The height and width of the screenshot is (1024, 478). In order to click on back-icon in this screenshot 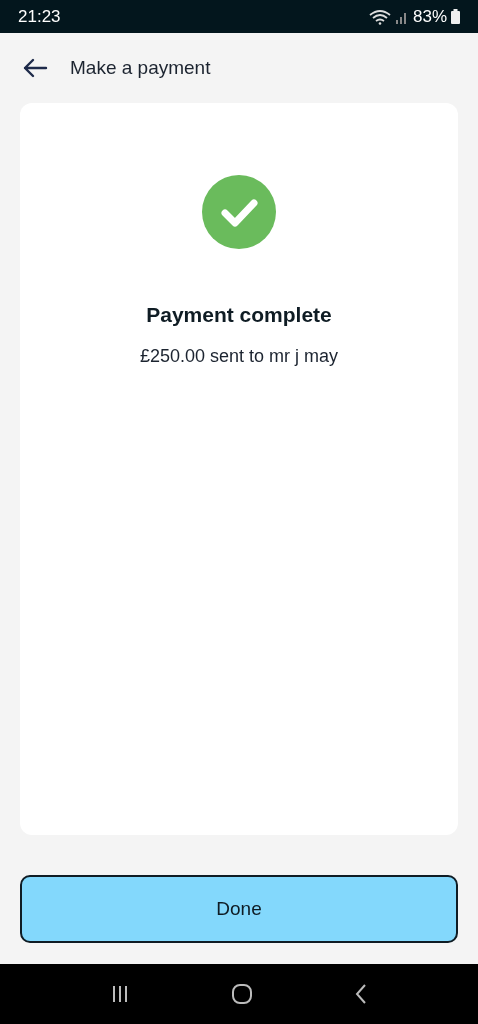, I will do `click(360, 994)`.